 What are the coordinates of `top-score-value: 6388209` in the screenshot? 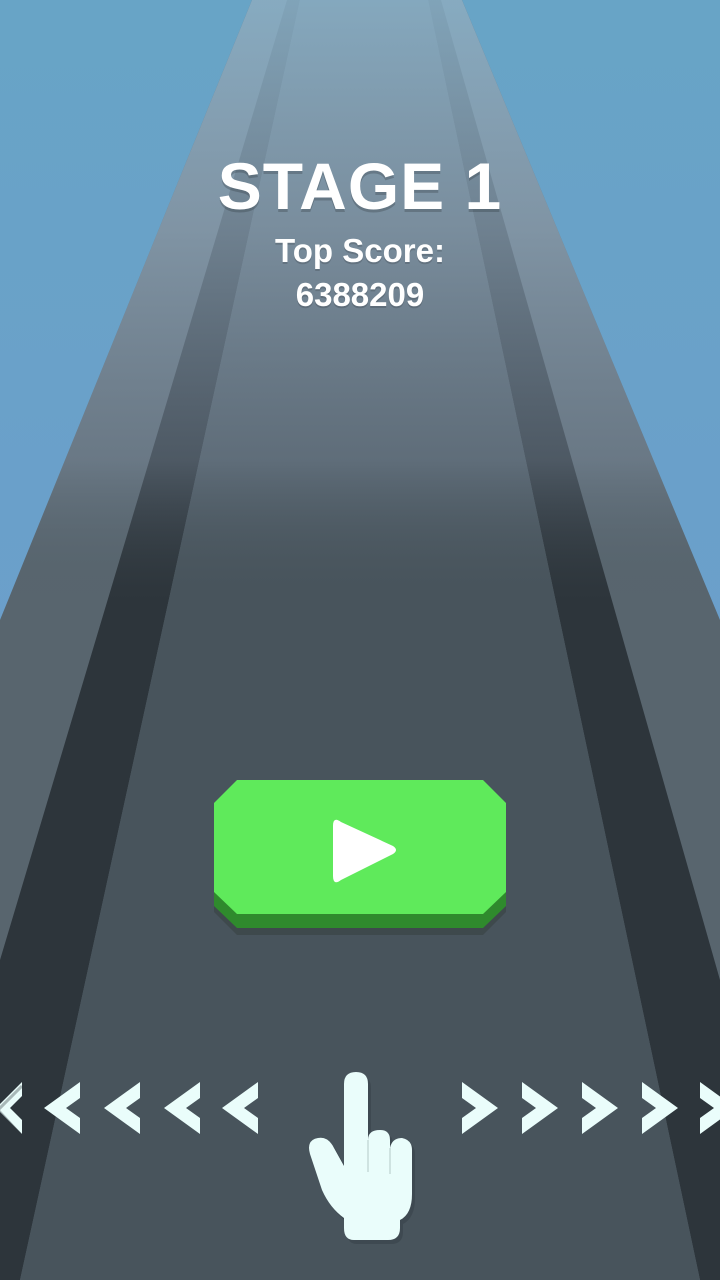 It's located at (360, 294).